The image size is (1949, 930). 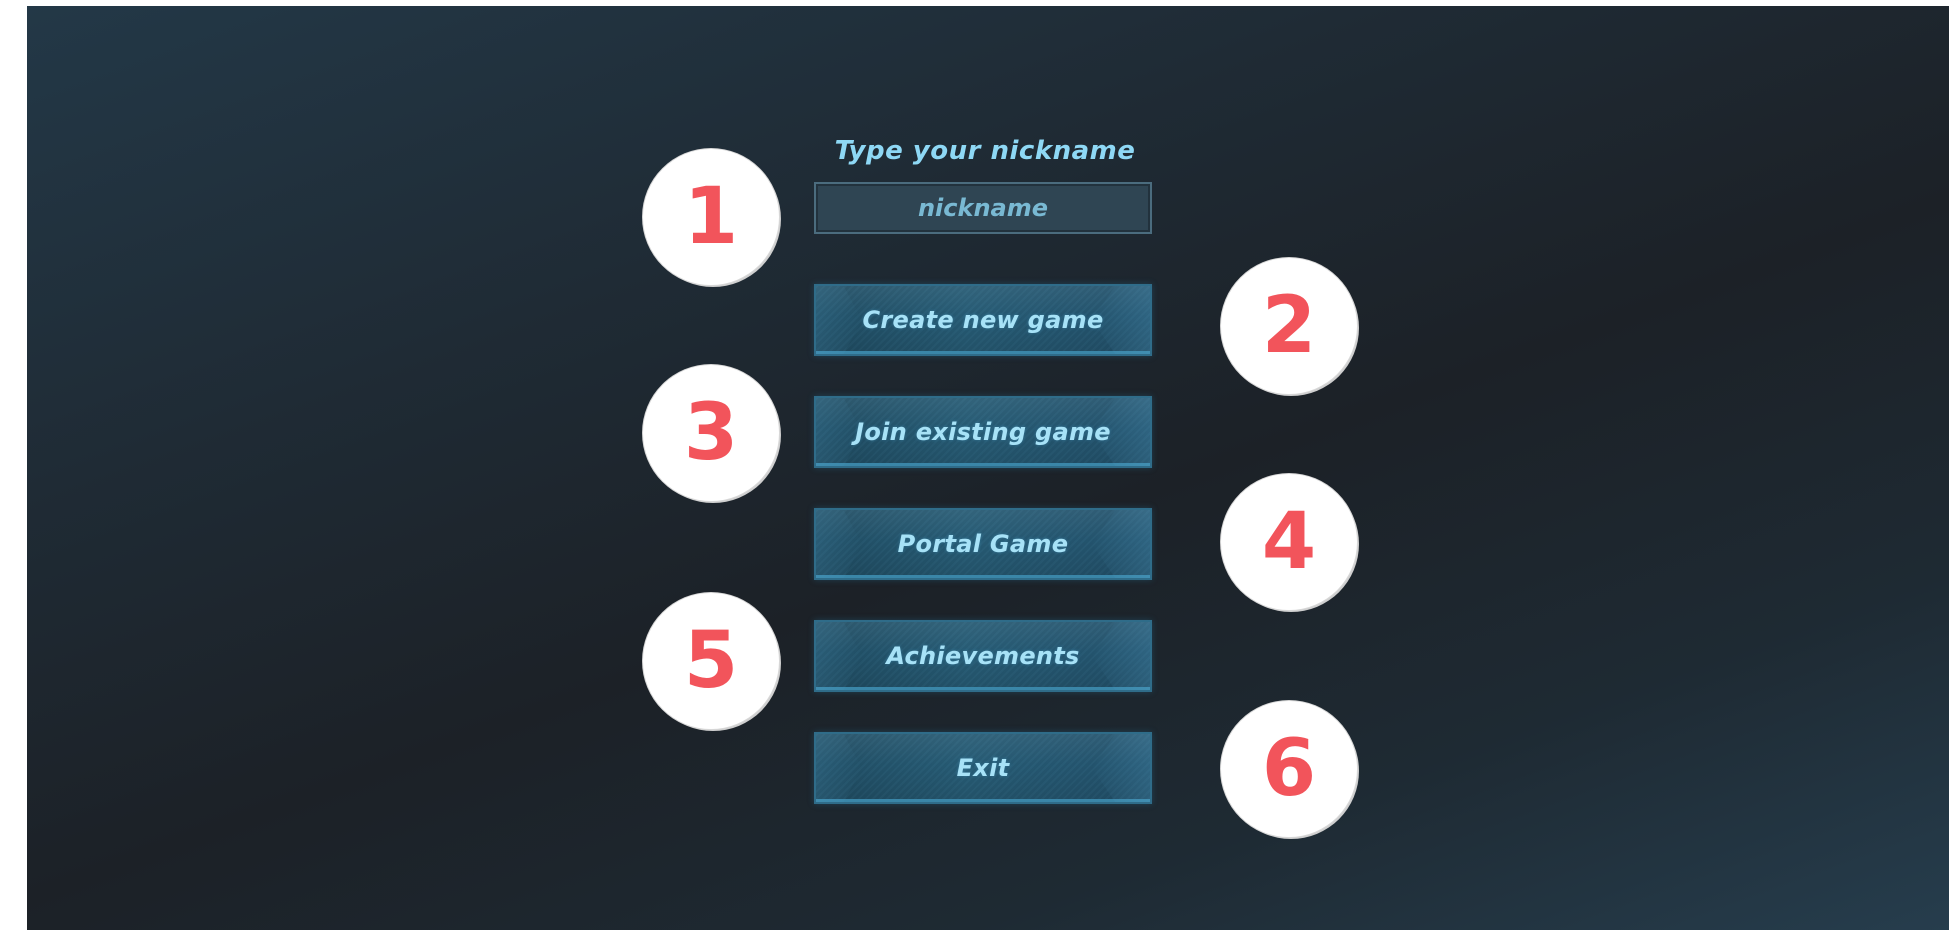 I want to click on join-existing-game-label: Join existing game, so click(x=983, y=432).